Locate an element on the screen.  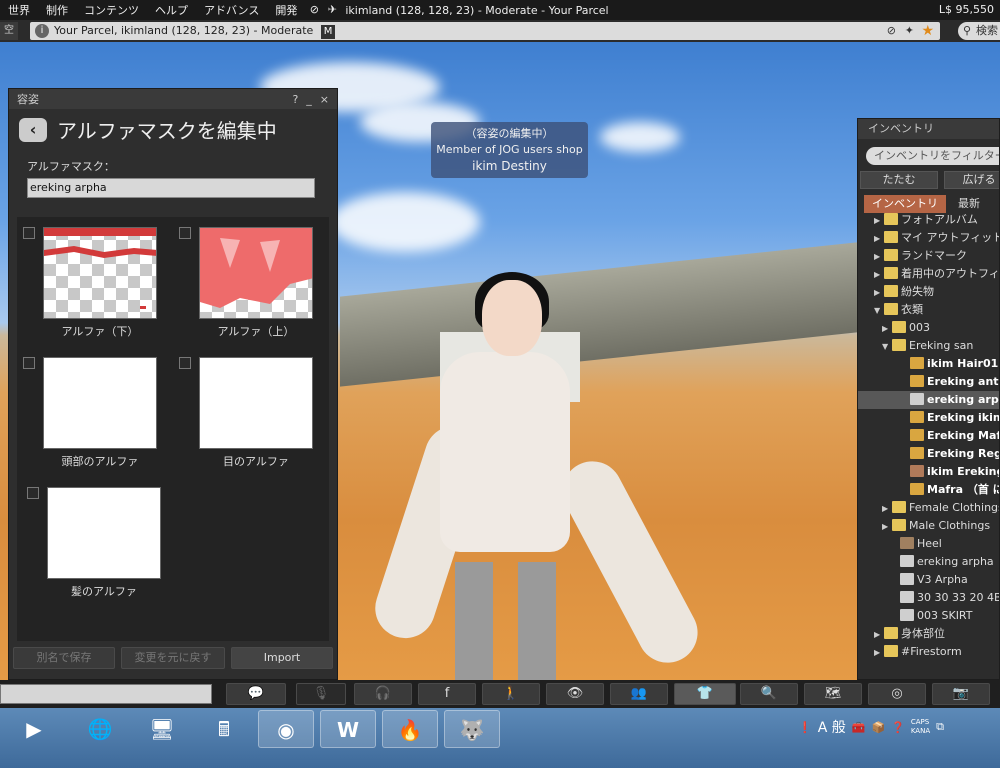
inventory-item: ▶ 着用中のアウトフィット is located at coordinates (928, 274).